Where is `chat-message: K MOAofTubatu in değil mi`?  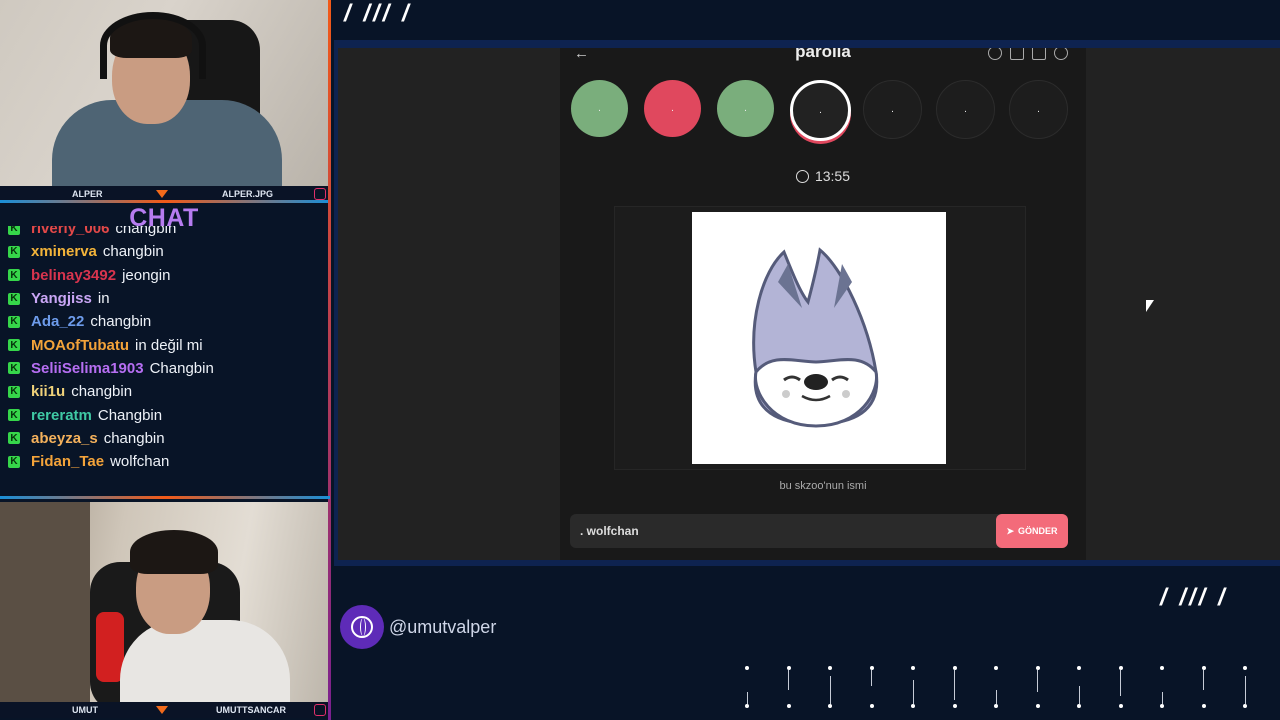 chat-message: K MOAofTubatu in değil mi is located at coordinates (167, 344).